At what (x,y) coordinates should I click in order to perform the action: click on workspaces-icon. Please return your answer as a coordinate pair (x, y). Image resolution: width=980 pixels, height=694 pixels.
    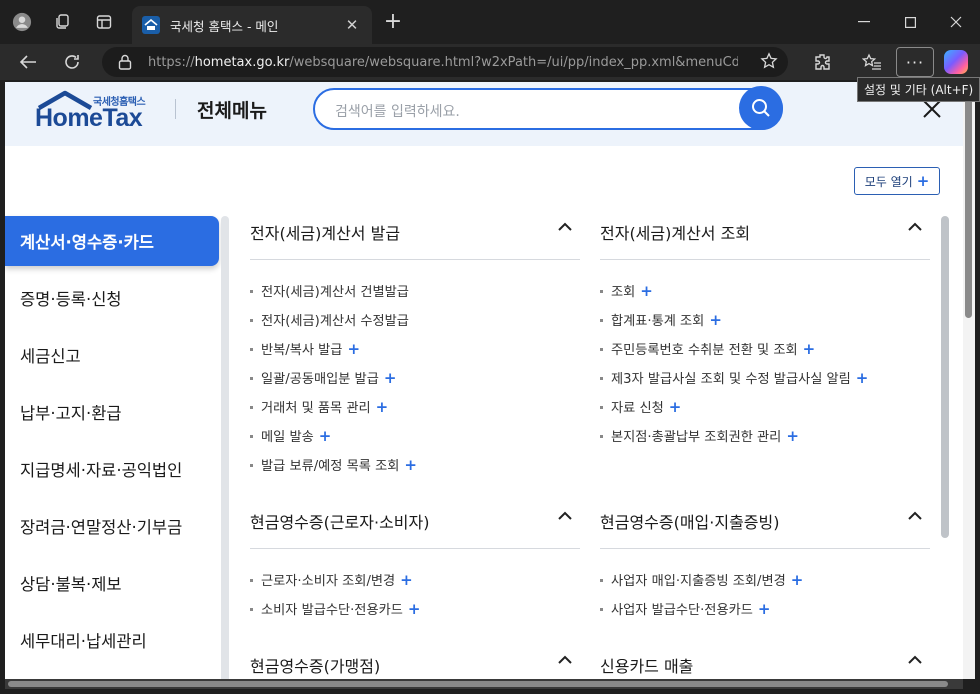
    Looking at the image, I should click on (62, 22).